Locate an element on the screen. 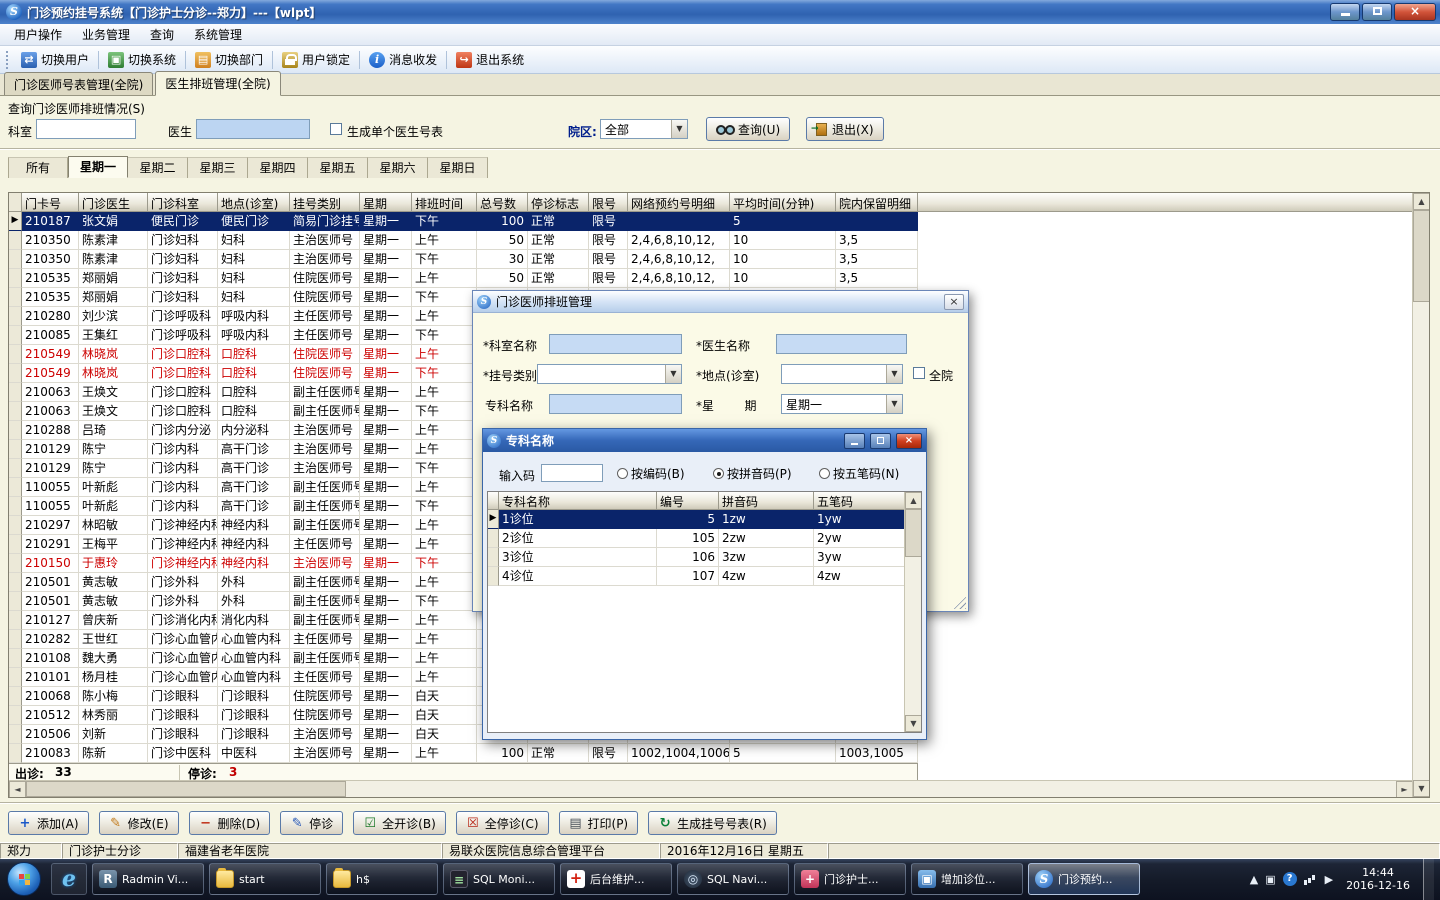 This screenshot has width=1440, height=900. vertical-scrollbar: ▲ ▼ is located at coordinates (1420, 495).